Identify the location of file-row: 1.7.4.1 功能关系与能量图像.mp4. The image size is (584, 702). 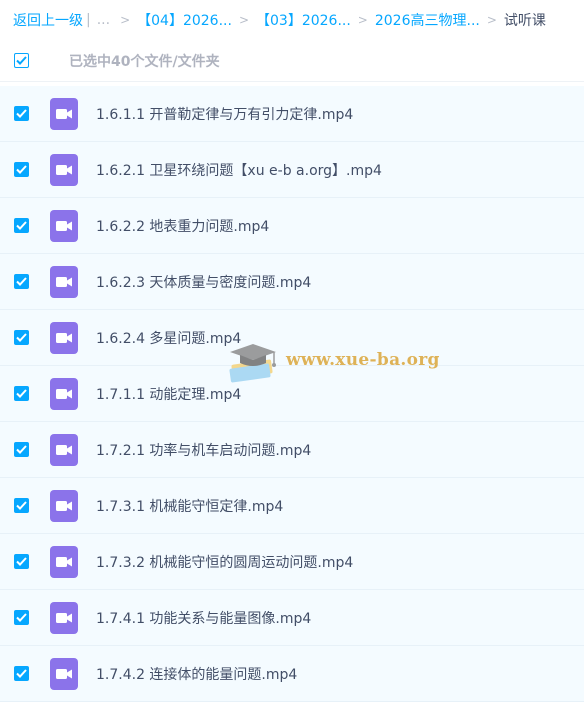
(292, 618).